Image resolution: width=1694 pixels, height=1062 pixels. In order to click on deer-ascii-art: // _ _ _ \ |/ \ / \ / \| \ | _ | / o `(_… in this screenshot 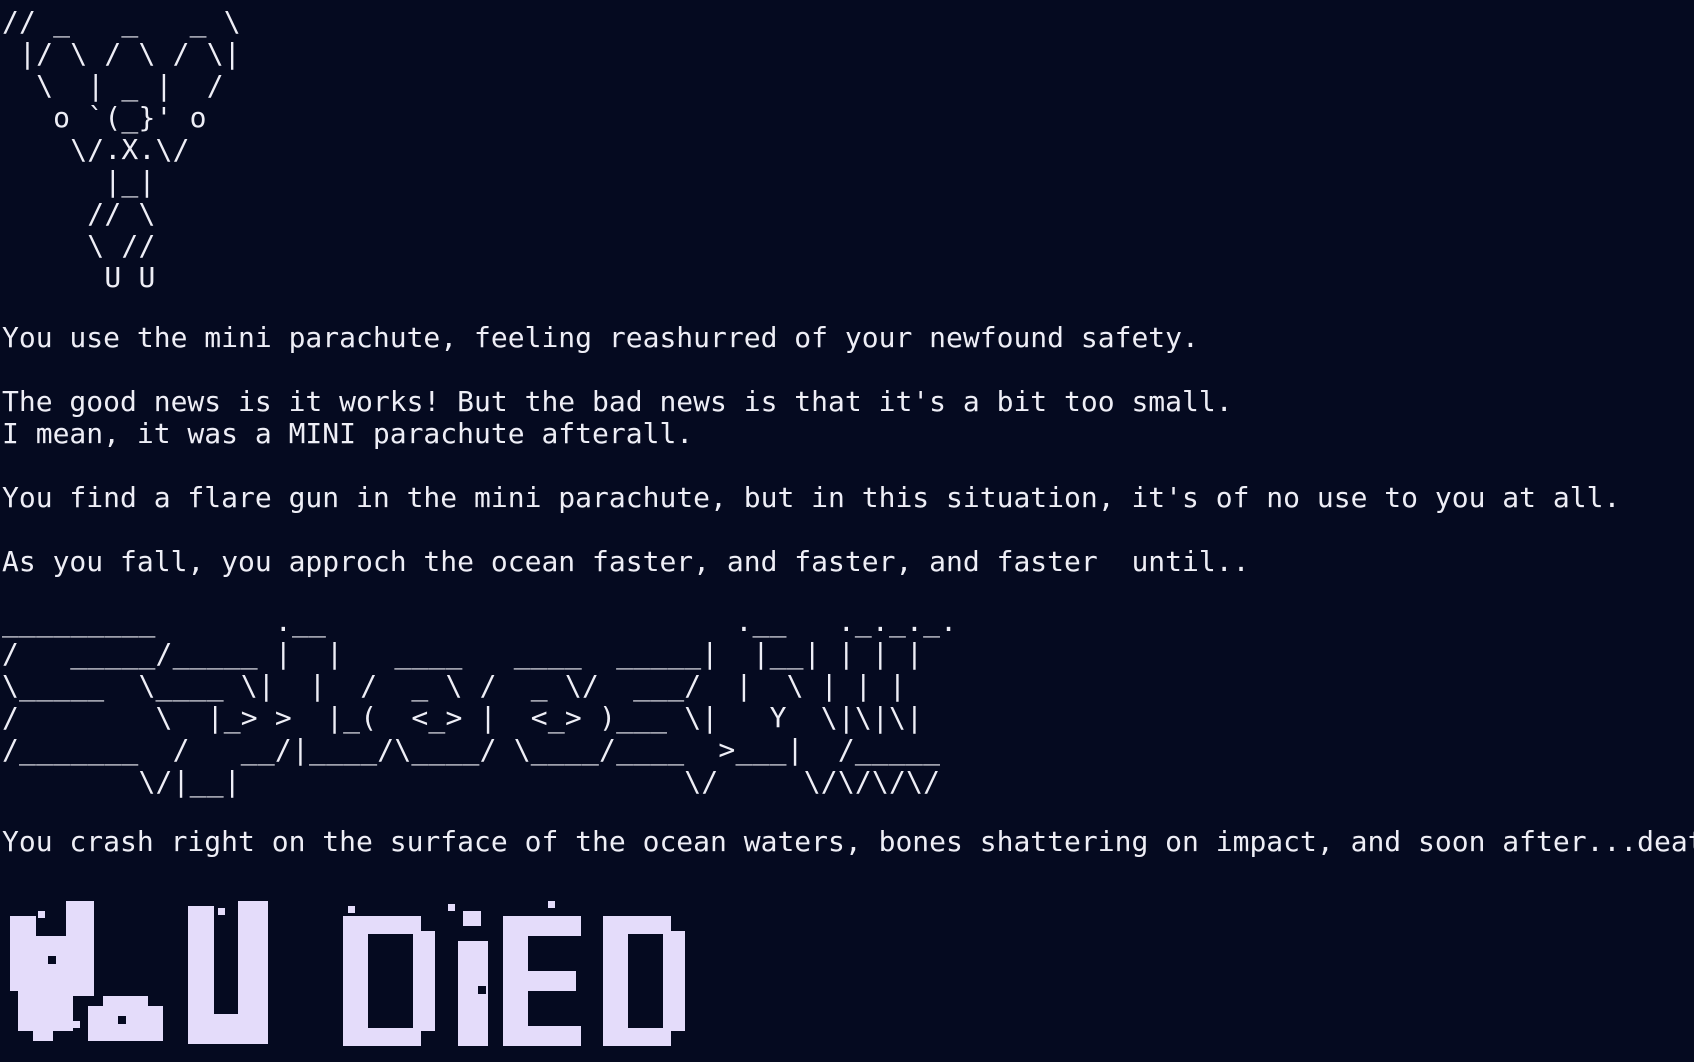, I will do `click(121, 149)`.